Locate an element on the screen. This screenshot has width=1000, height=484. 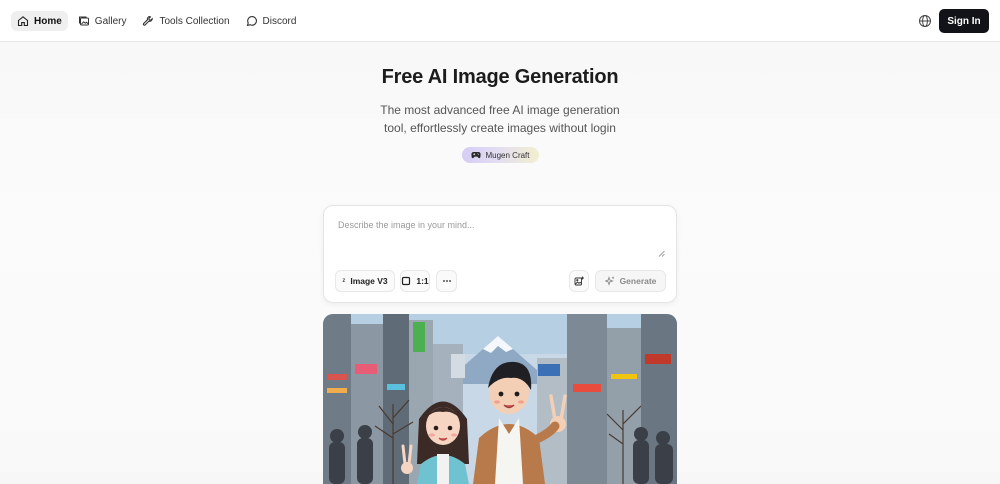
example-illustration is located at coordinates (500, 399).